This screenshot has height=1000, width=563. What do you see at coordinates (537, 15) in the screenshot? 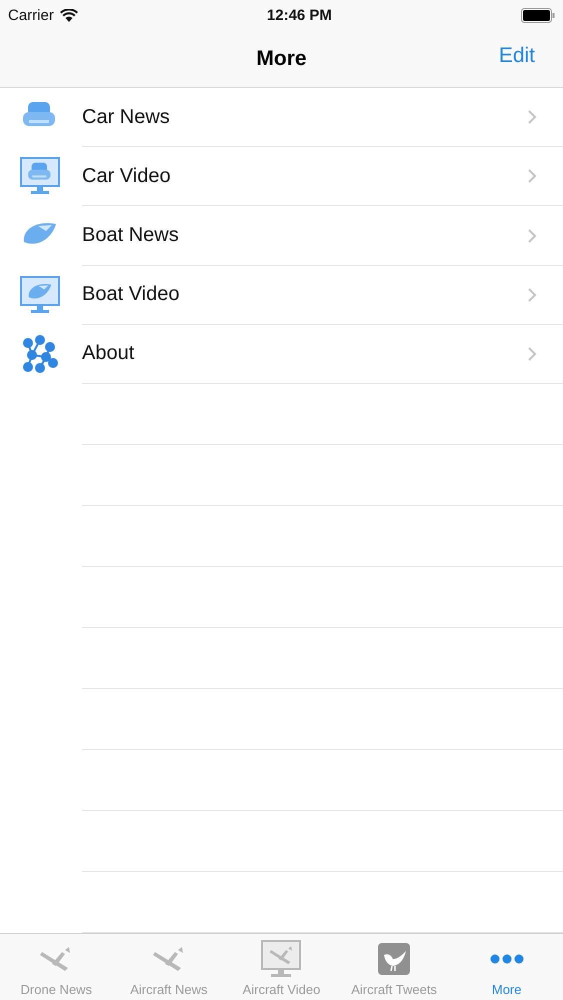
I see `battery-icon` at bounding box center [537, 15].